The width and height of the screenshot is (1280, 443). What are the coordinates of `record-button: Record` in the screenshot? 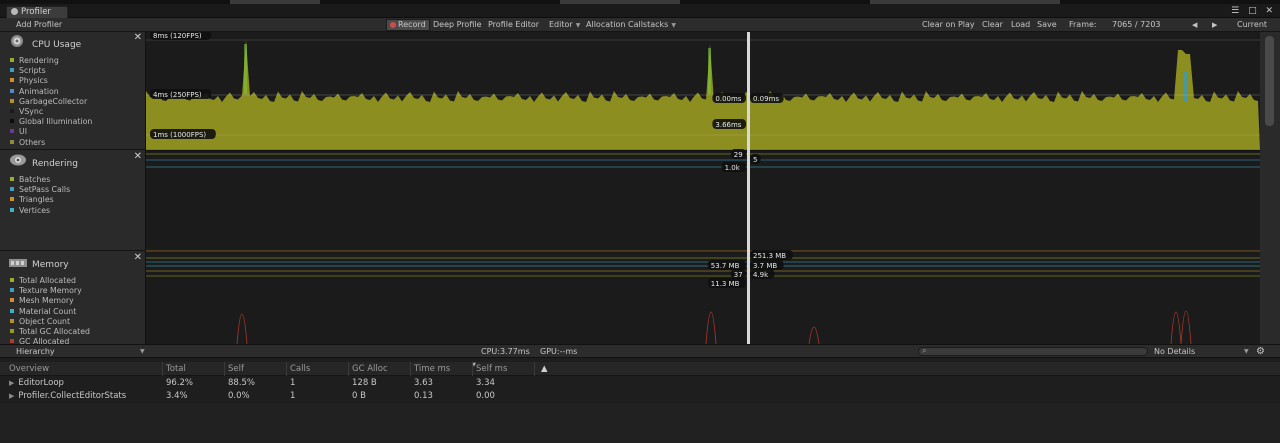 It's located at (408, 25).